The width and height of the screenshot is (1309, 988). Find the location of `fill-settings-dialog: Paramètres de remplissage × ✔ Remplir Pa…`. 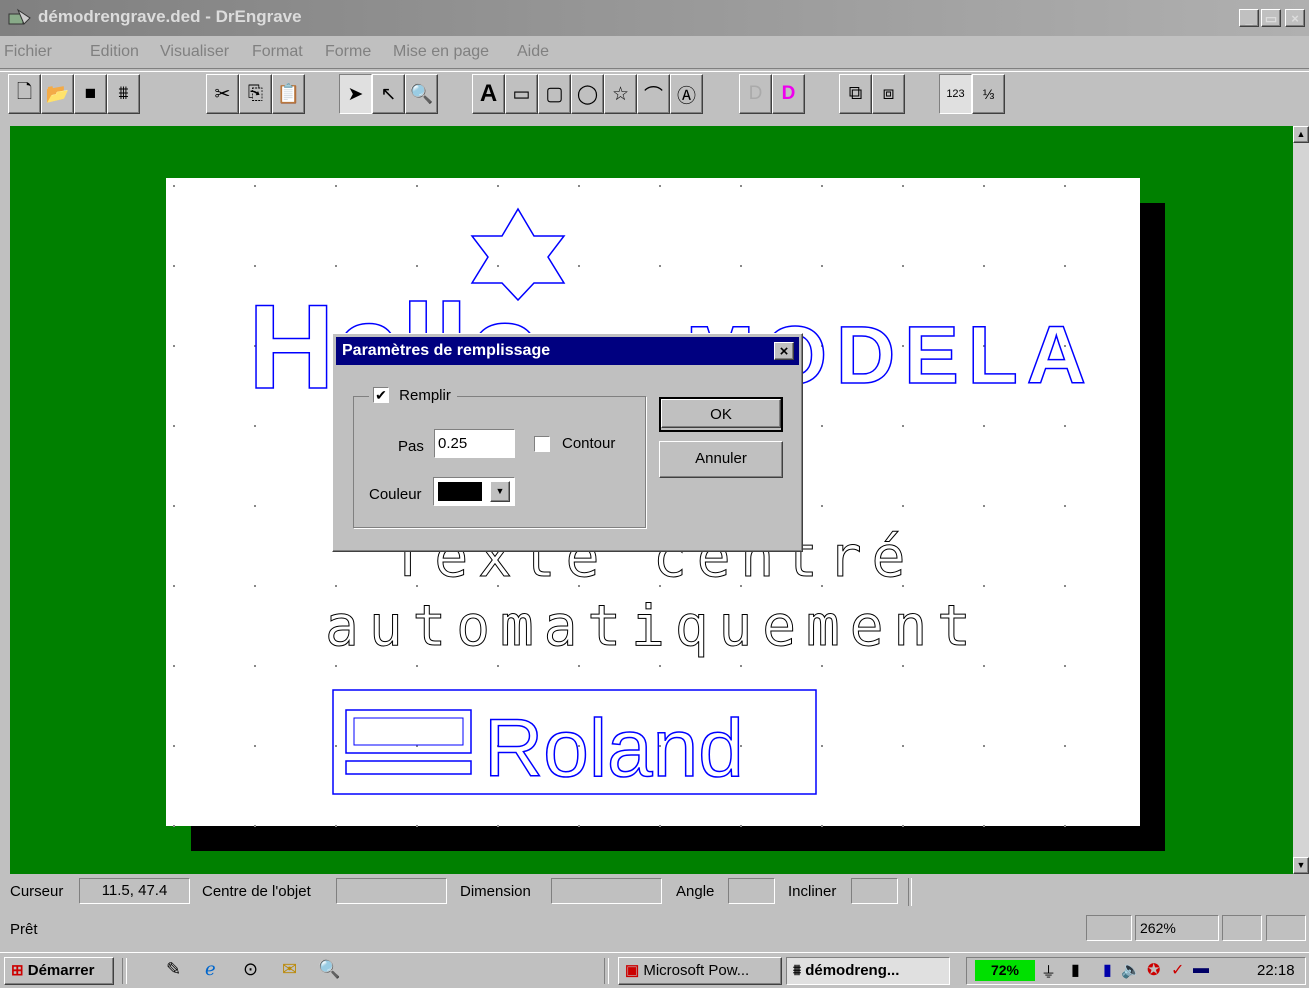

fill-settings-dialog: Paramètres de remplissage × ✔ Remplir Pa… is located at coordinates (567, 442).